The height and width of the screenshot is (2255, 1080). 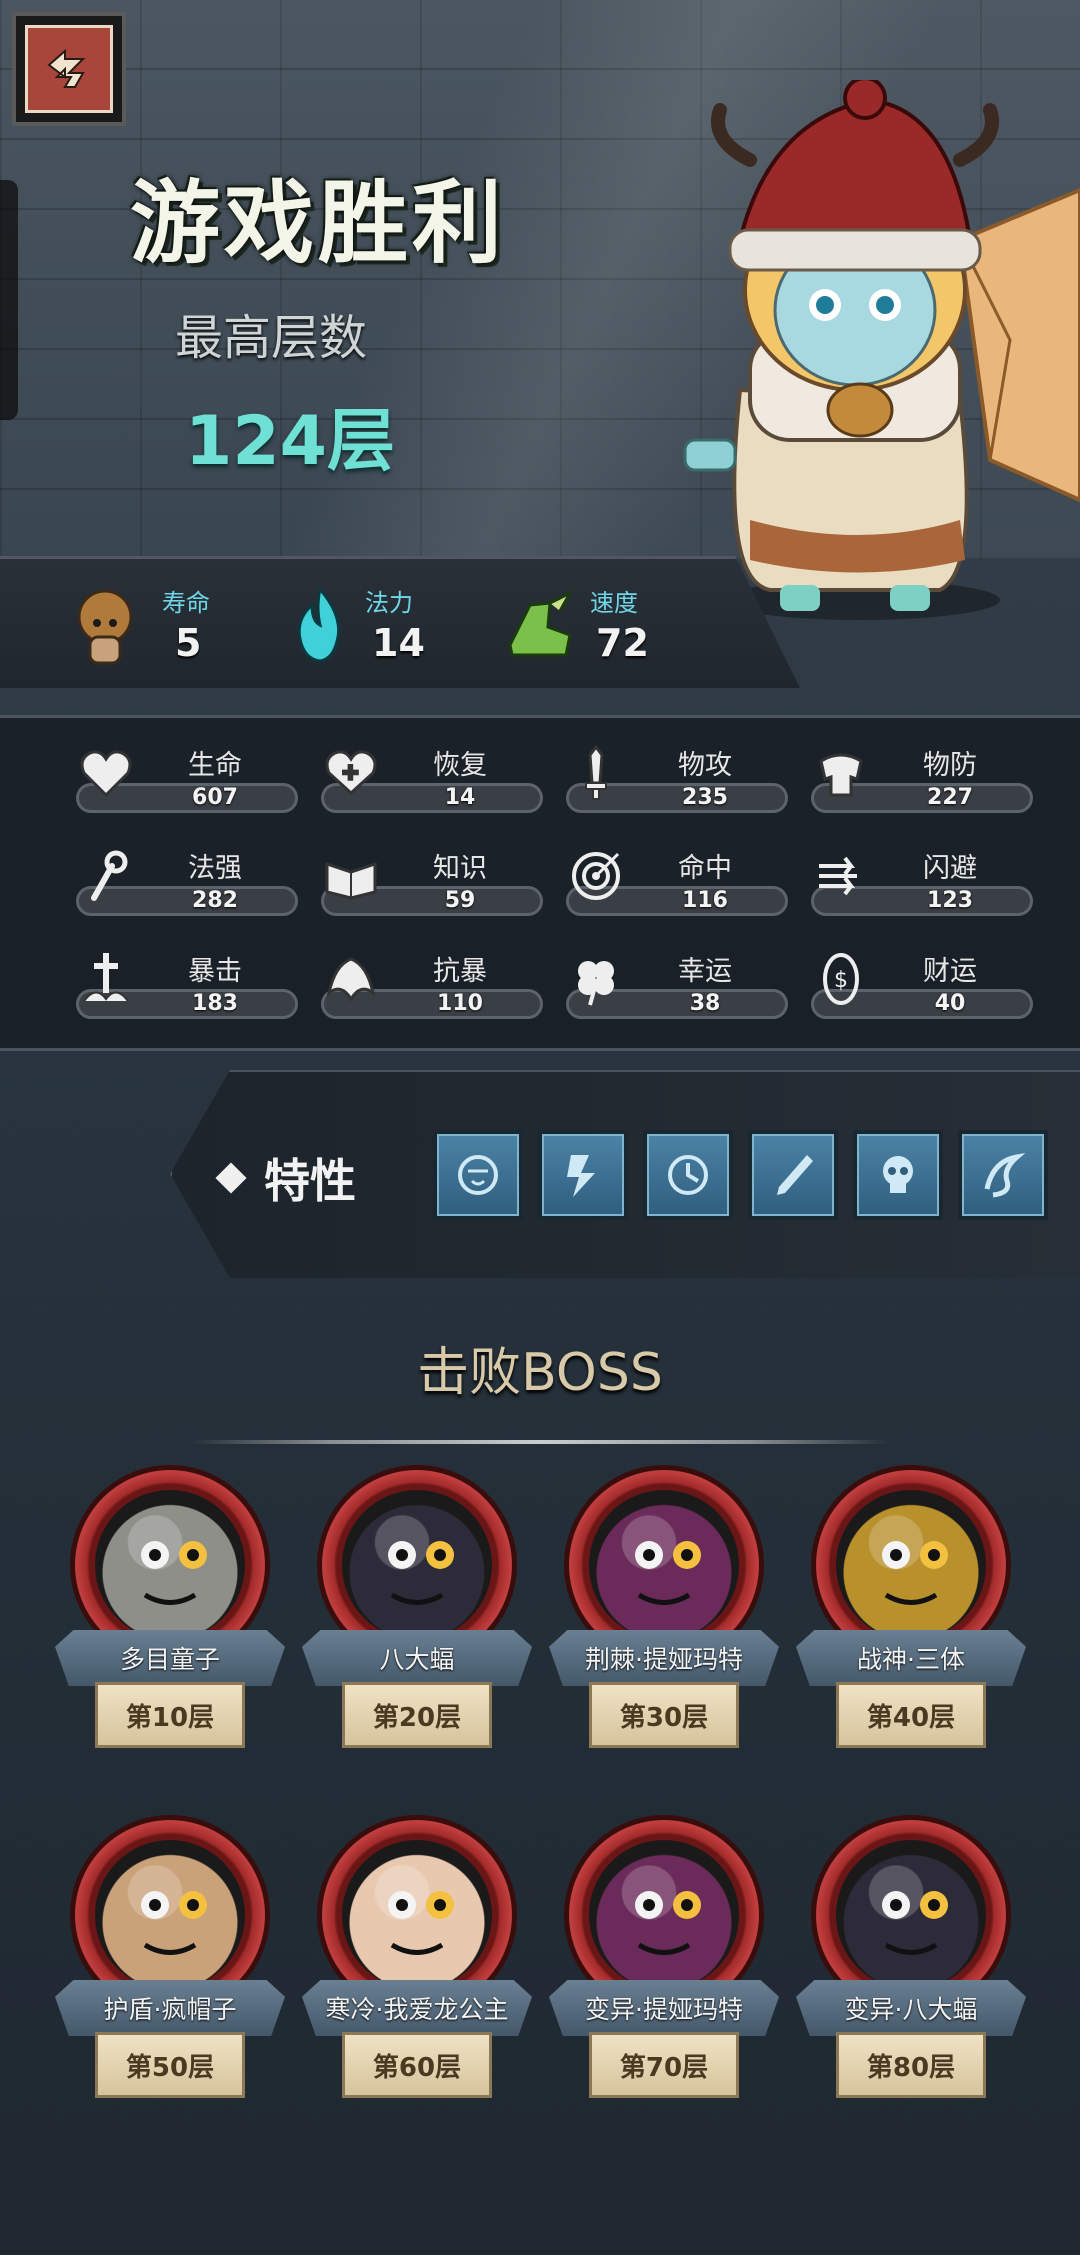 I want to click on stat-name: 暴击, so click(x=215, y=971).